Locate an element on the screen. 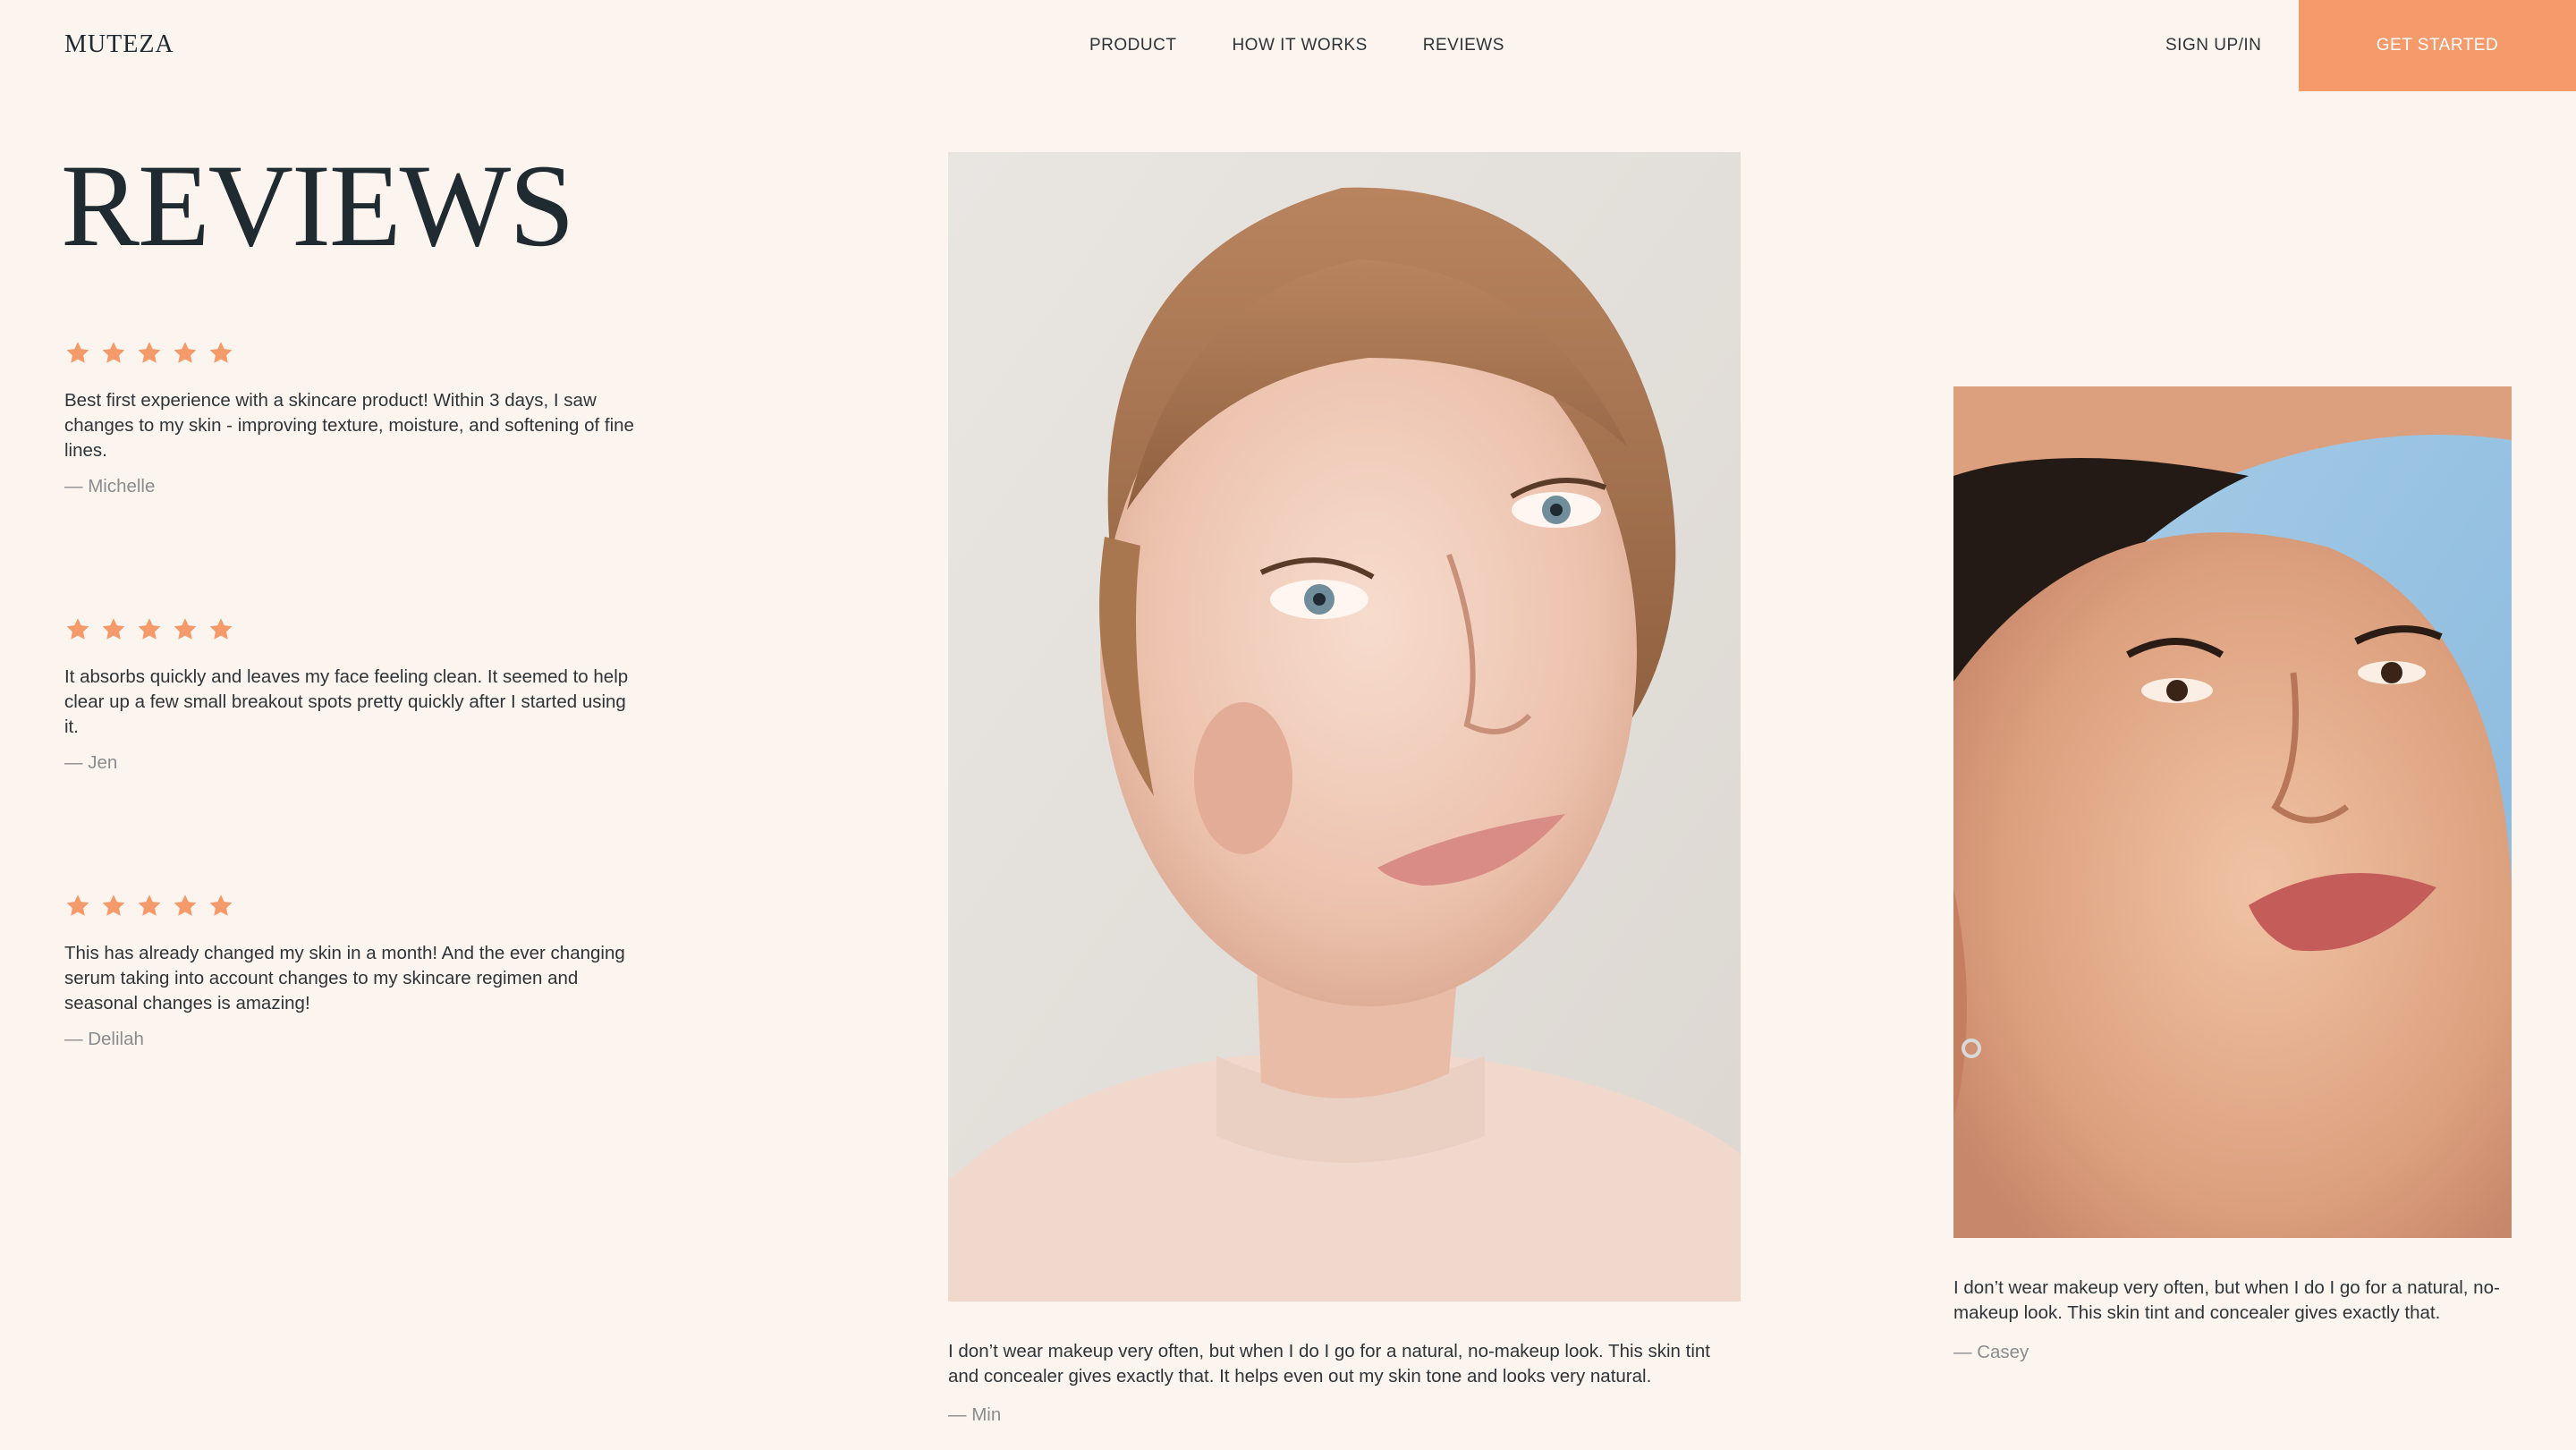 This screenshot has width=2576, height=1450. nav-how-it-works: HOW IT WORKS is located at coordinates (1299, 45).